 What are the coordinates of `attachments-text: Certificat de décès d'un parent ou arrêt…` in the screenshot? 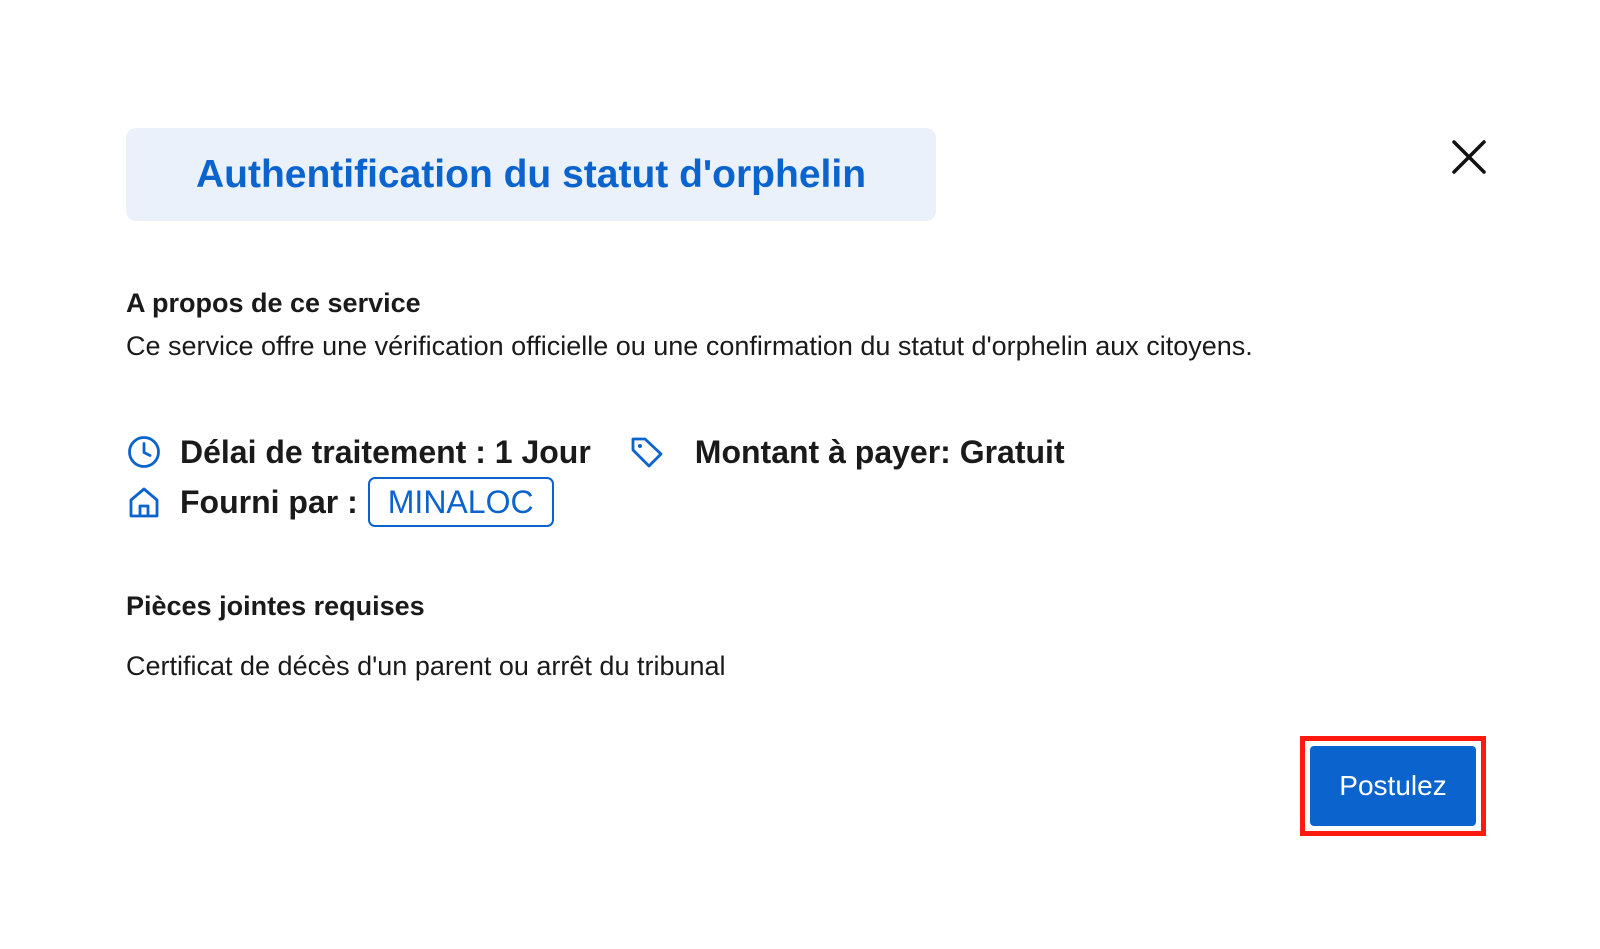 It's located at (426, 666).